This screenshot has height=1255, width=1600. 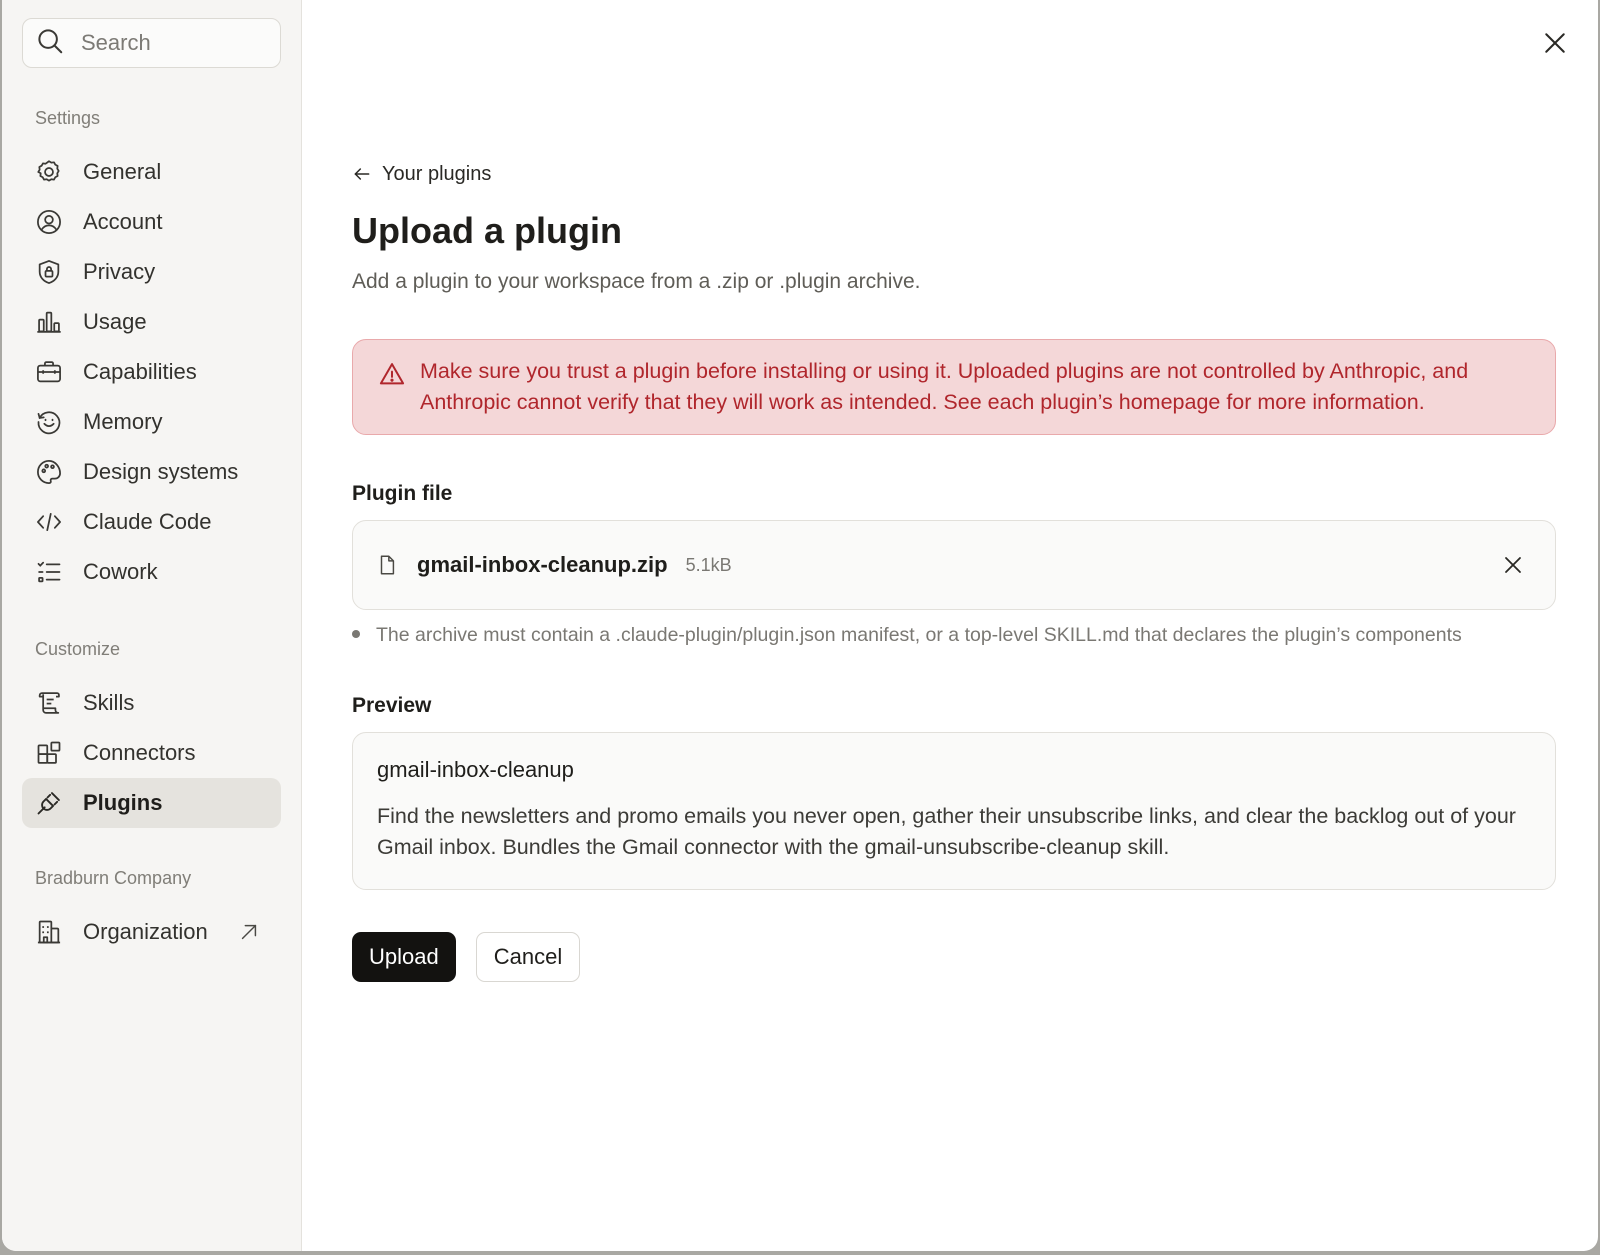 I want to click on sidebar-item-design-systems: Design systems, so click(x=151, y=472).